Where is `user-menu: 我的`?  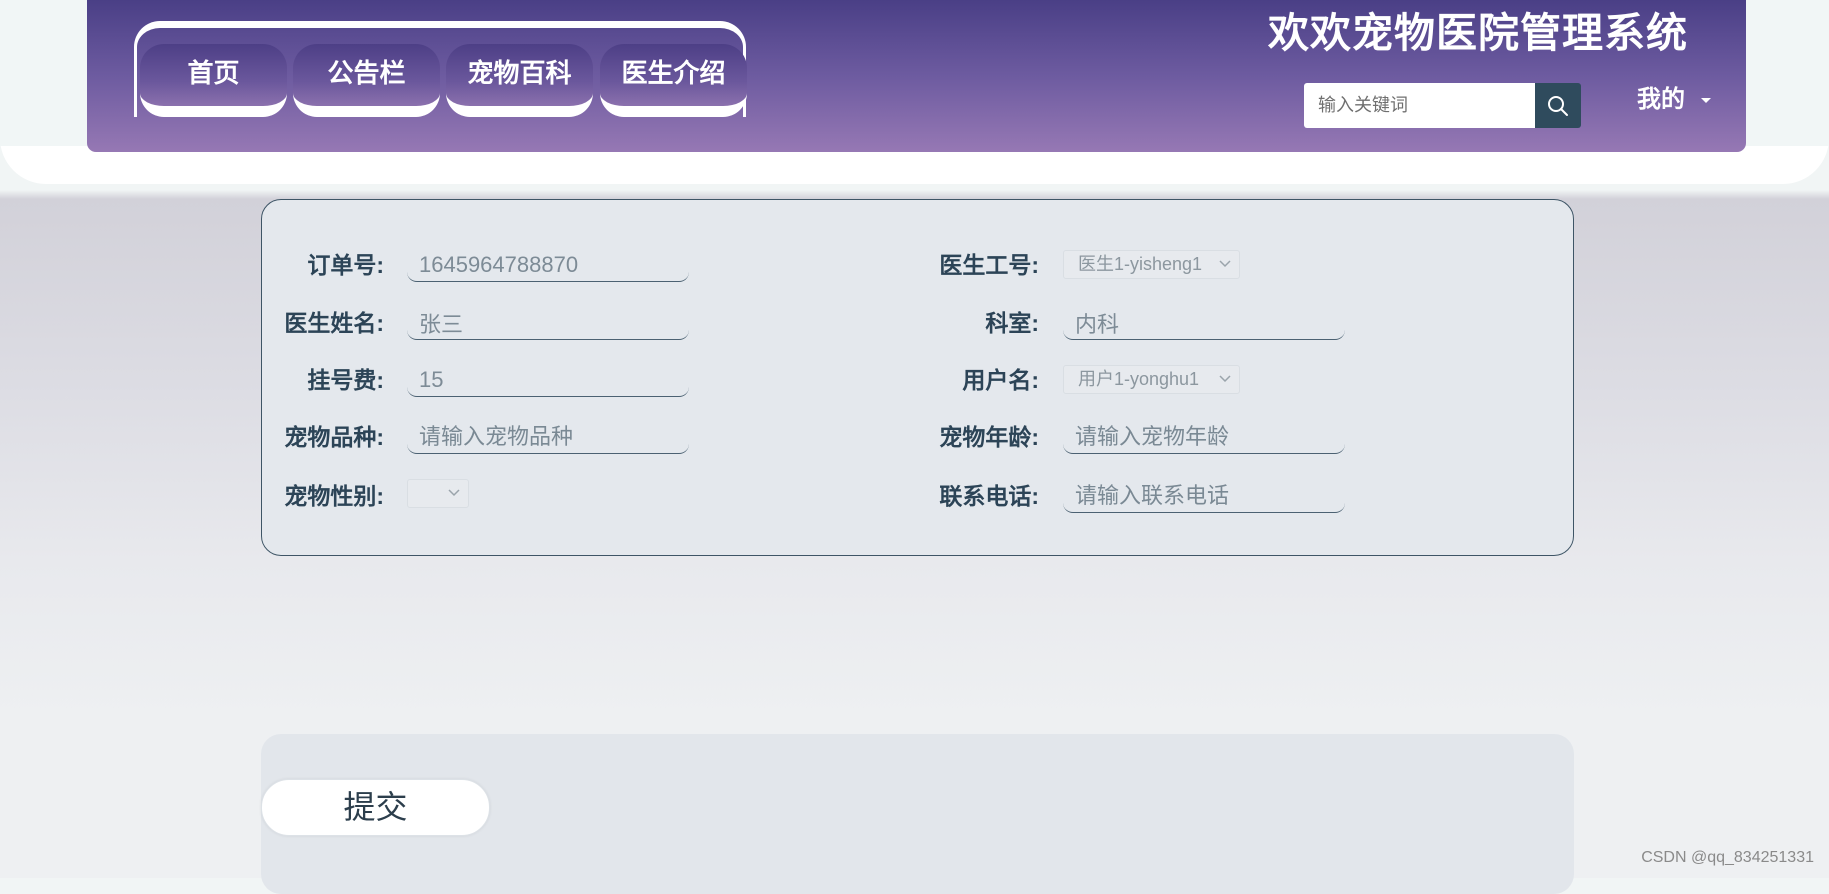 user-menu: 我的 is located at coordinates (1674, 100).